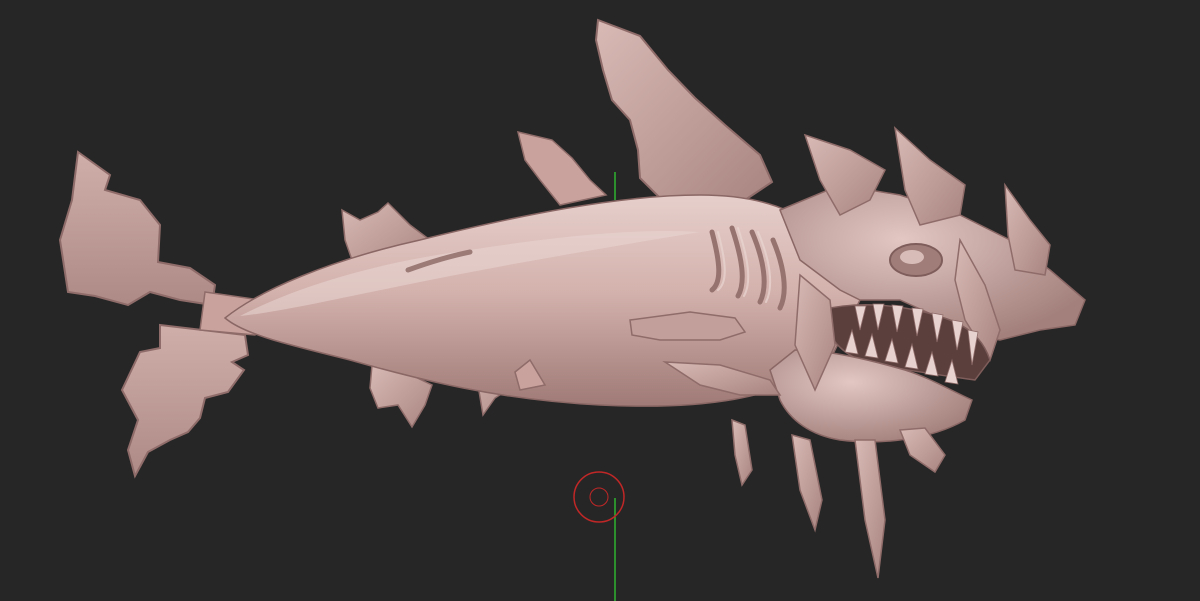 This screenshot has width=1200, height=601. Describe the element at coordinates (562, 168) in the screenshot. I see `back-dorsal-fin` at that location.